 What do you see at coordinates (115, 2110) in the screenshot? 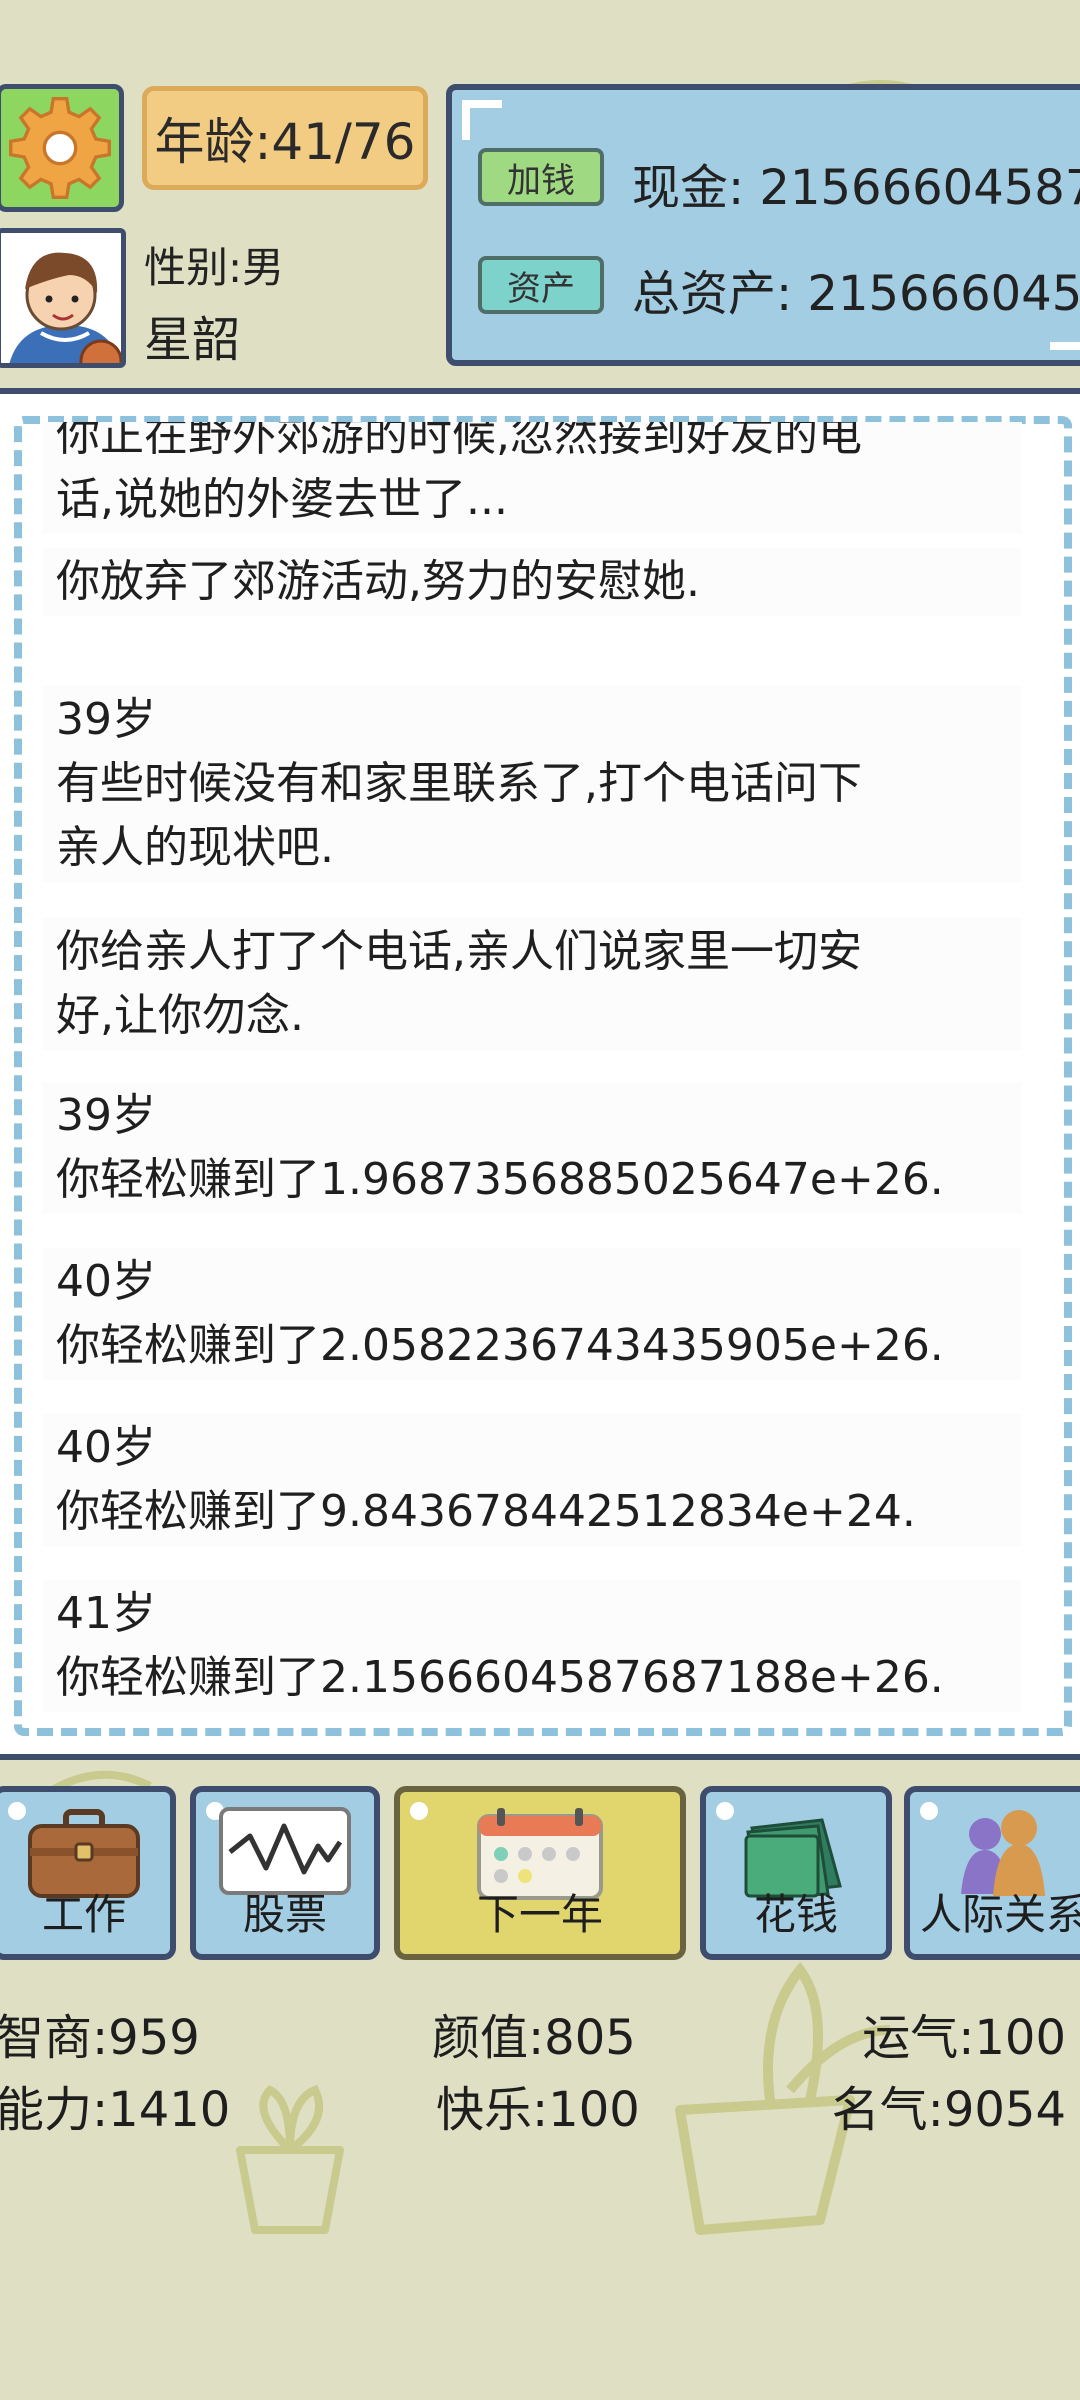
I see `ability-stat: 能力:1410` at bounding box center [115, 2110].